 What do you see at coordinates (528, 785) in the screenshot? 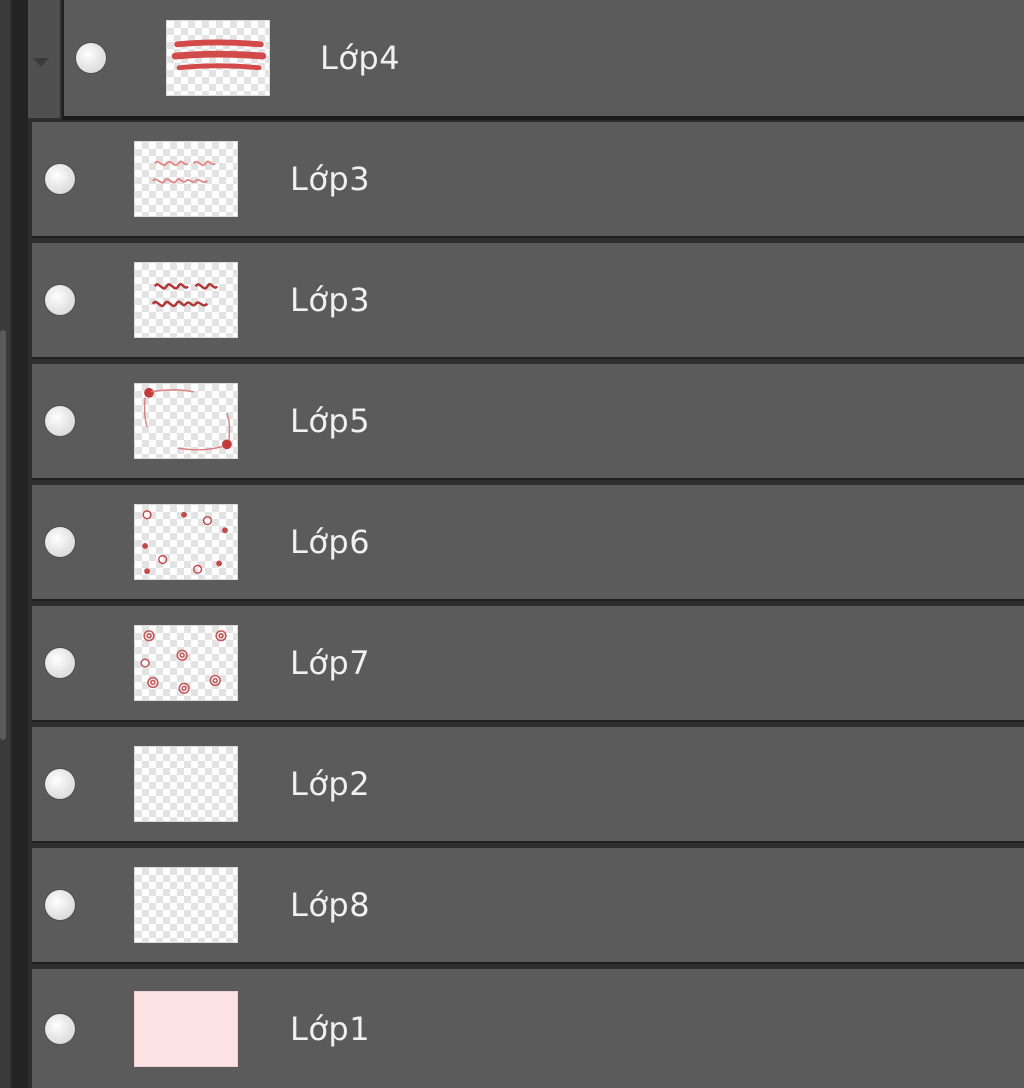
I see `layer-row: Lớp2` at bounding box center [528, 785].